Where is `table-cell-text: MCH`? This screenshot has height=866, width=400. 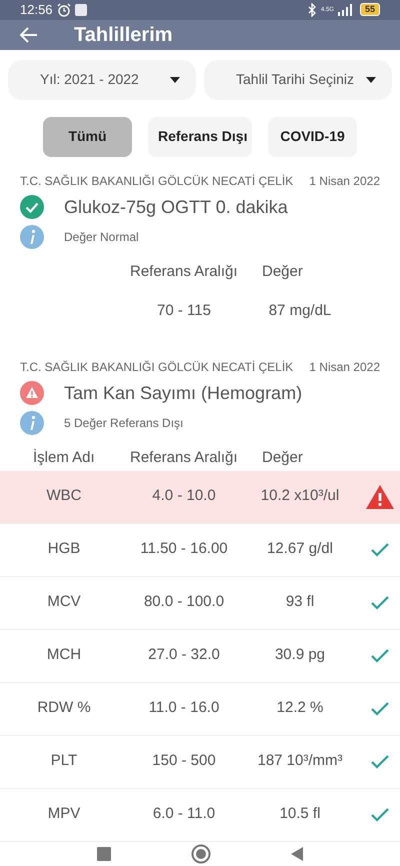
table-cell-text: MCH is located at coordinates (64, 655).